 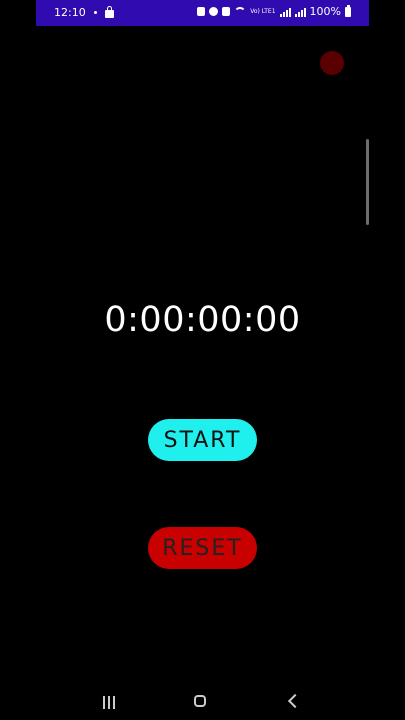 What do you see at coordinates (332, 63) in the screenshot?
I see `recording-indicator-dot` at bounding box center [332, 63].